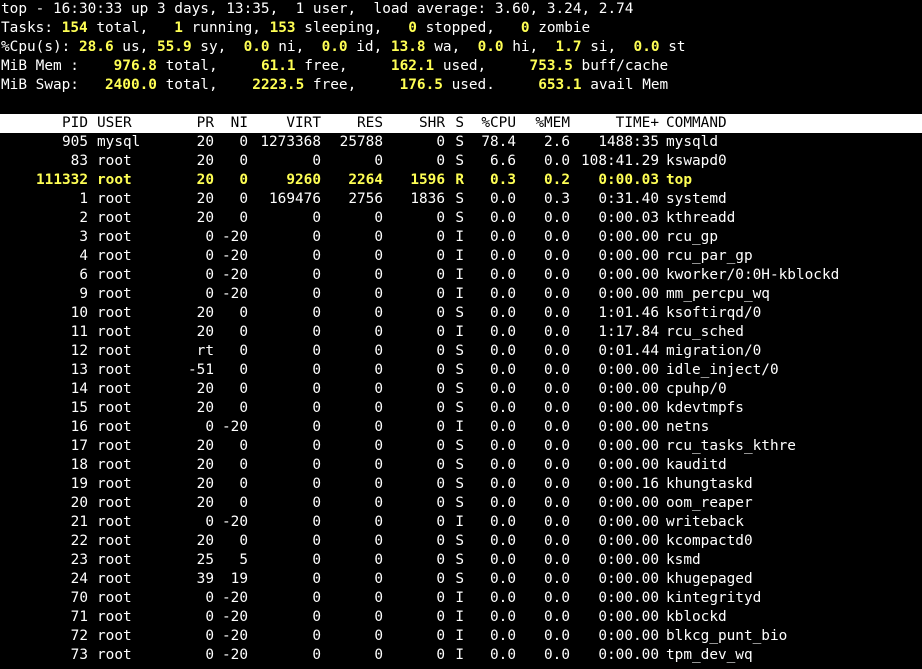 The image size is (922, 669). I want to click on process-row: 3 root 0 -20 0 0 0 I 0.0 0.0 0:00.00 rcu_gp, so click(461, 237).